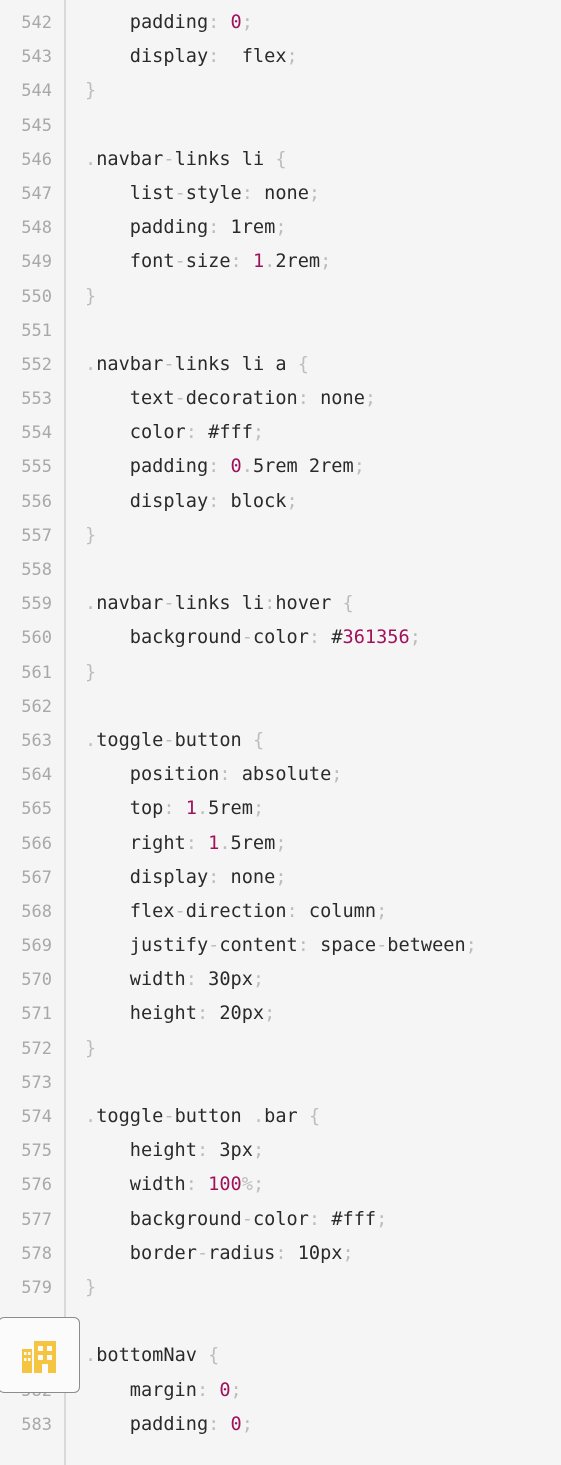  I want to click on code-line: 549 font-size: 1.2rem;, so click(280, 262).